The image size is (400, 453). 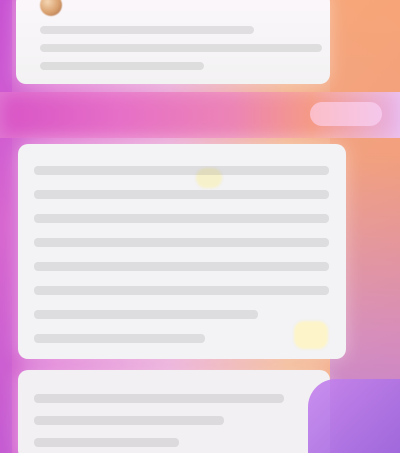 I want to click on bottom-card, so click(x=174, y=411).